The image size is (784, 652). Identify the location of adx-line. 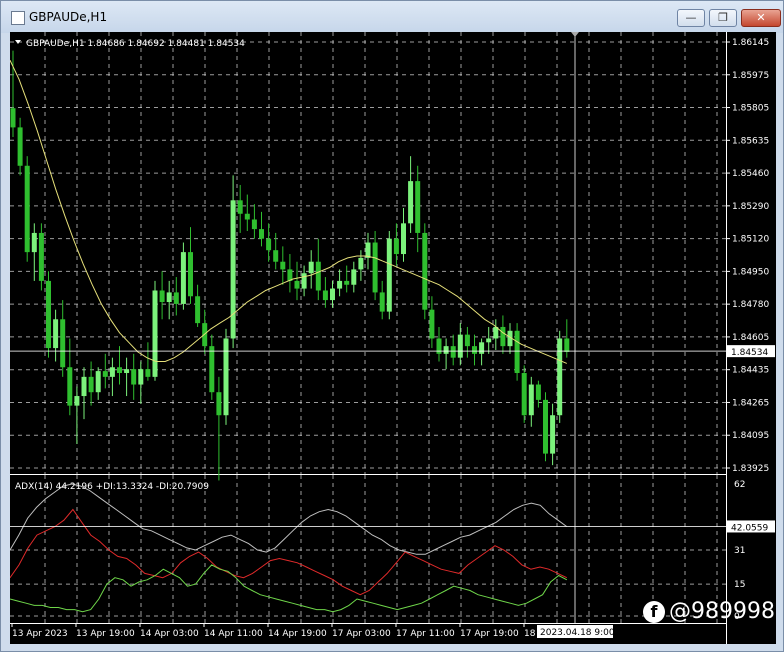
(289, 519).